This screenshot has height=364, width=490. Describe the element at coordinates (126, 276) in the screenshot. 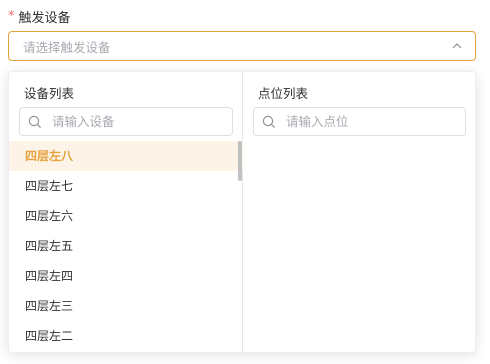

I see `list-item: 四层左四` at that location.